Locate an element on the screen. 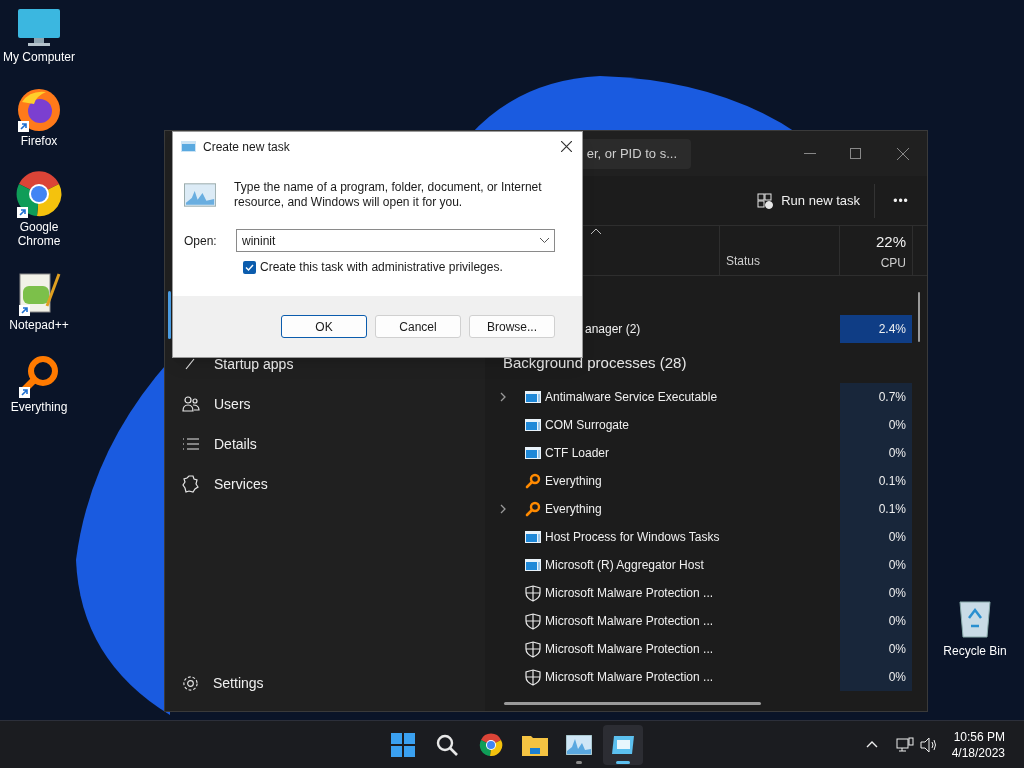 Image resolution: width=1024 pixels, height=768 pixels. dialog-button: Cancel is located at coordinates (418, 326).